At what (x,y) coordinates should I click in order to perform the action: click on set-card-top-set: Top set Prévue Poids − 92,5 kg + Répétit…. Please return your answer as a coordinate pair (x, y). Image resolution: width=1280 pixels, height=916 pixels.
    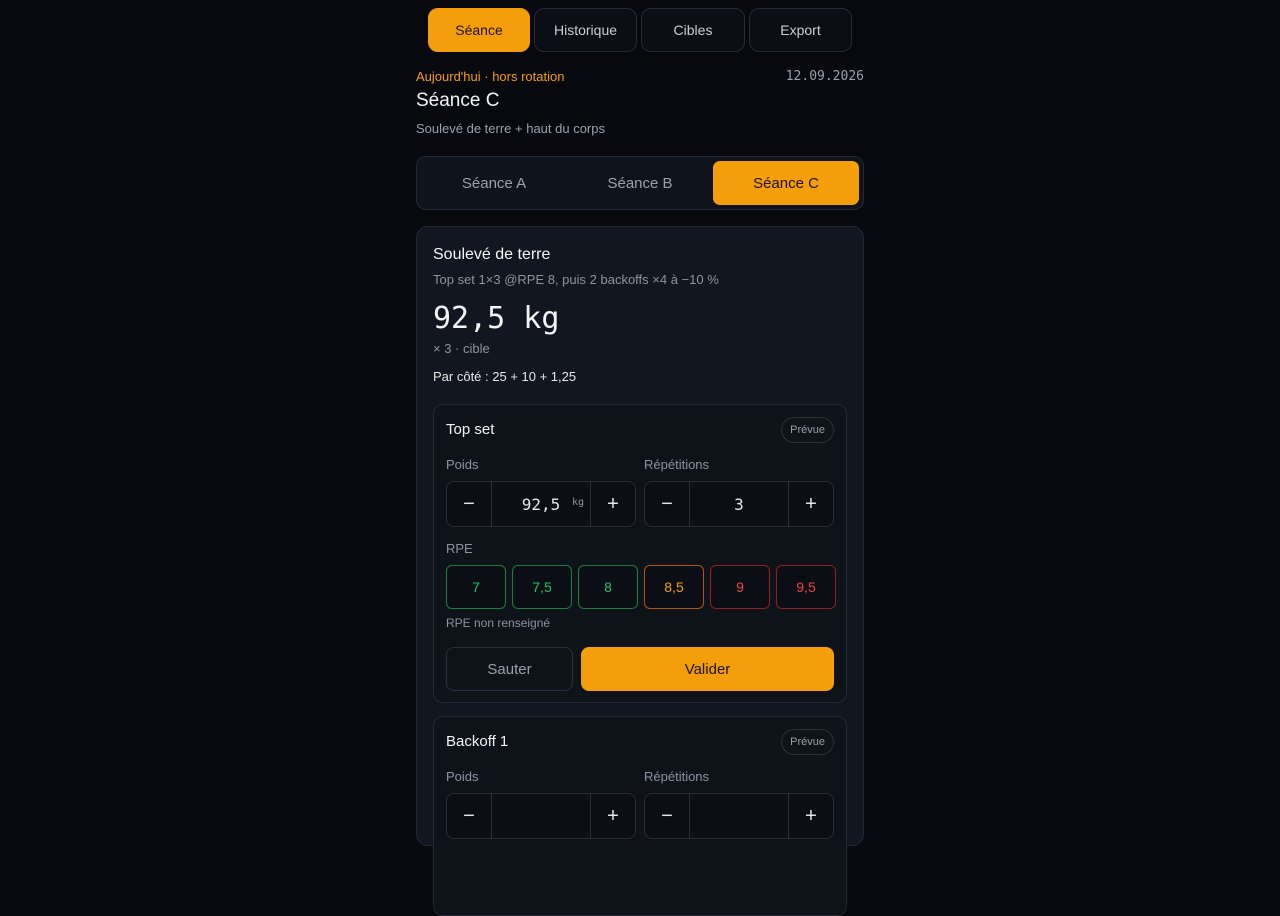
    Looking at the image, I should click on (640, 553).